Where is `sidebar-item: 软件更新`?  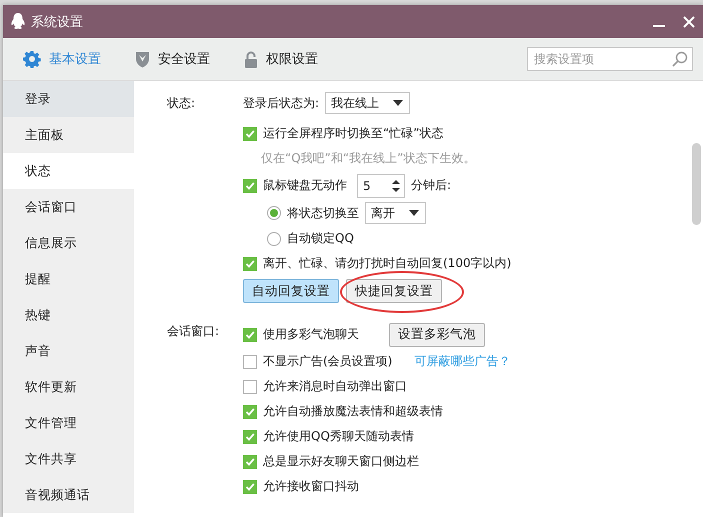
sidebar-item: 软件更新 is located at coordinates (68, 387).